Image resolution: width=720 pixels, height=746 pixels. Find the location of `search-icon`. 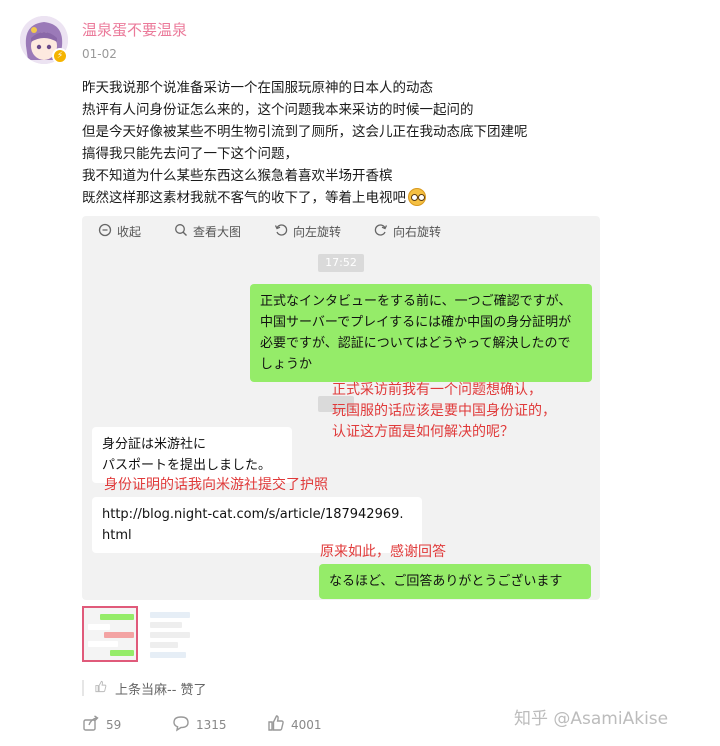

search-icon is located at coordinates (181, 231).